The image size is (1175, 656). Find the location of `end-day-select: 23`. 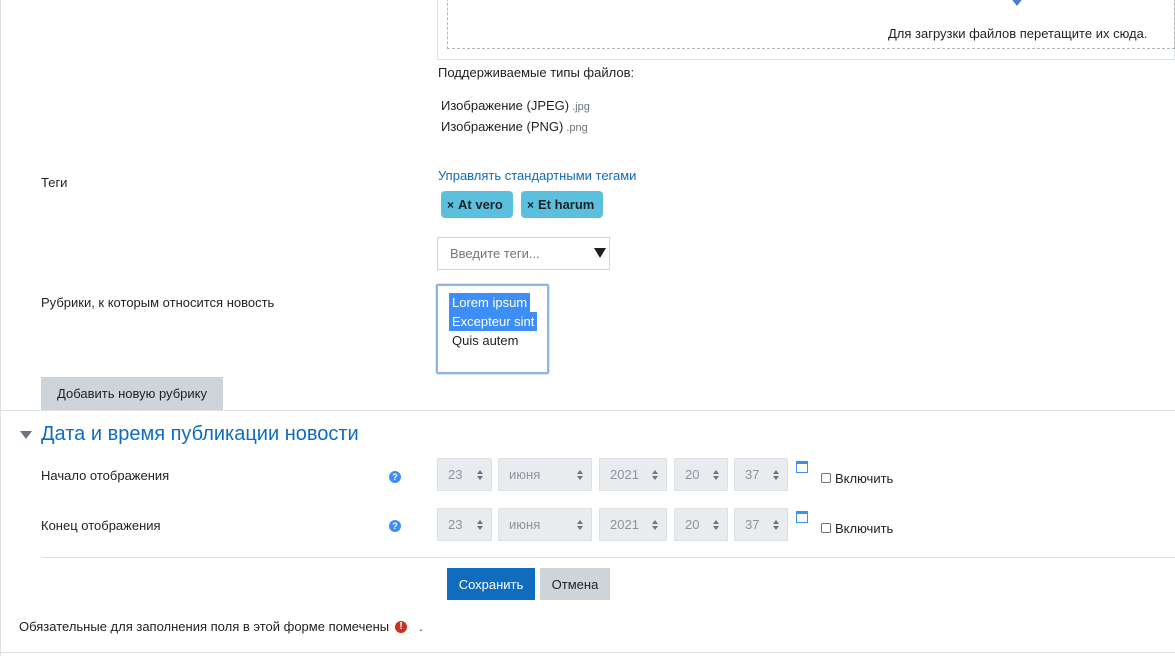

end-day-select: 23 is located at coordinates (464, 524).